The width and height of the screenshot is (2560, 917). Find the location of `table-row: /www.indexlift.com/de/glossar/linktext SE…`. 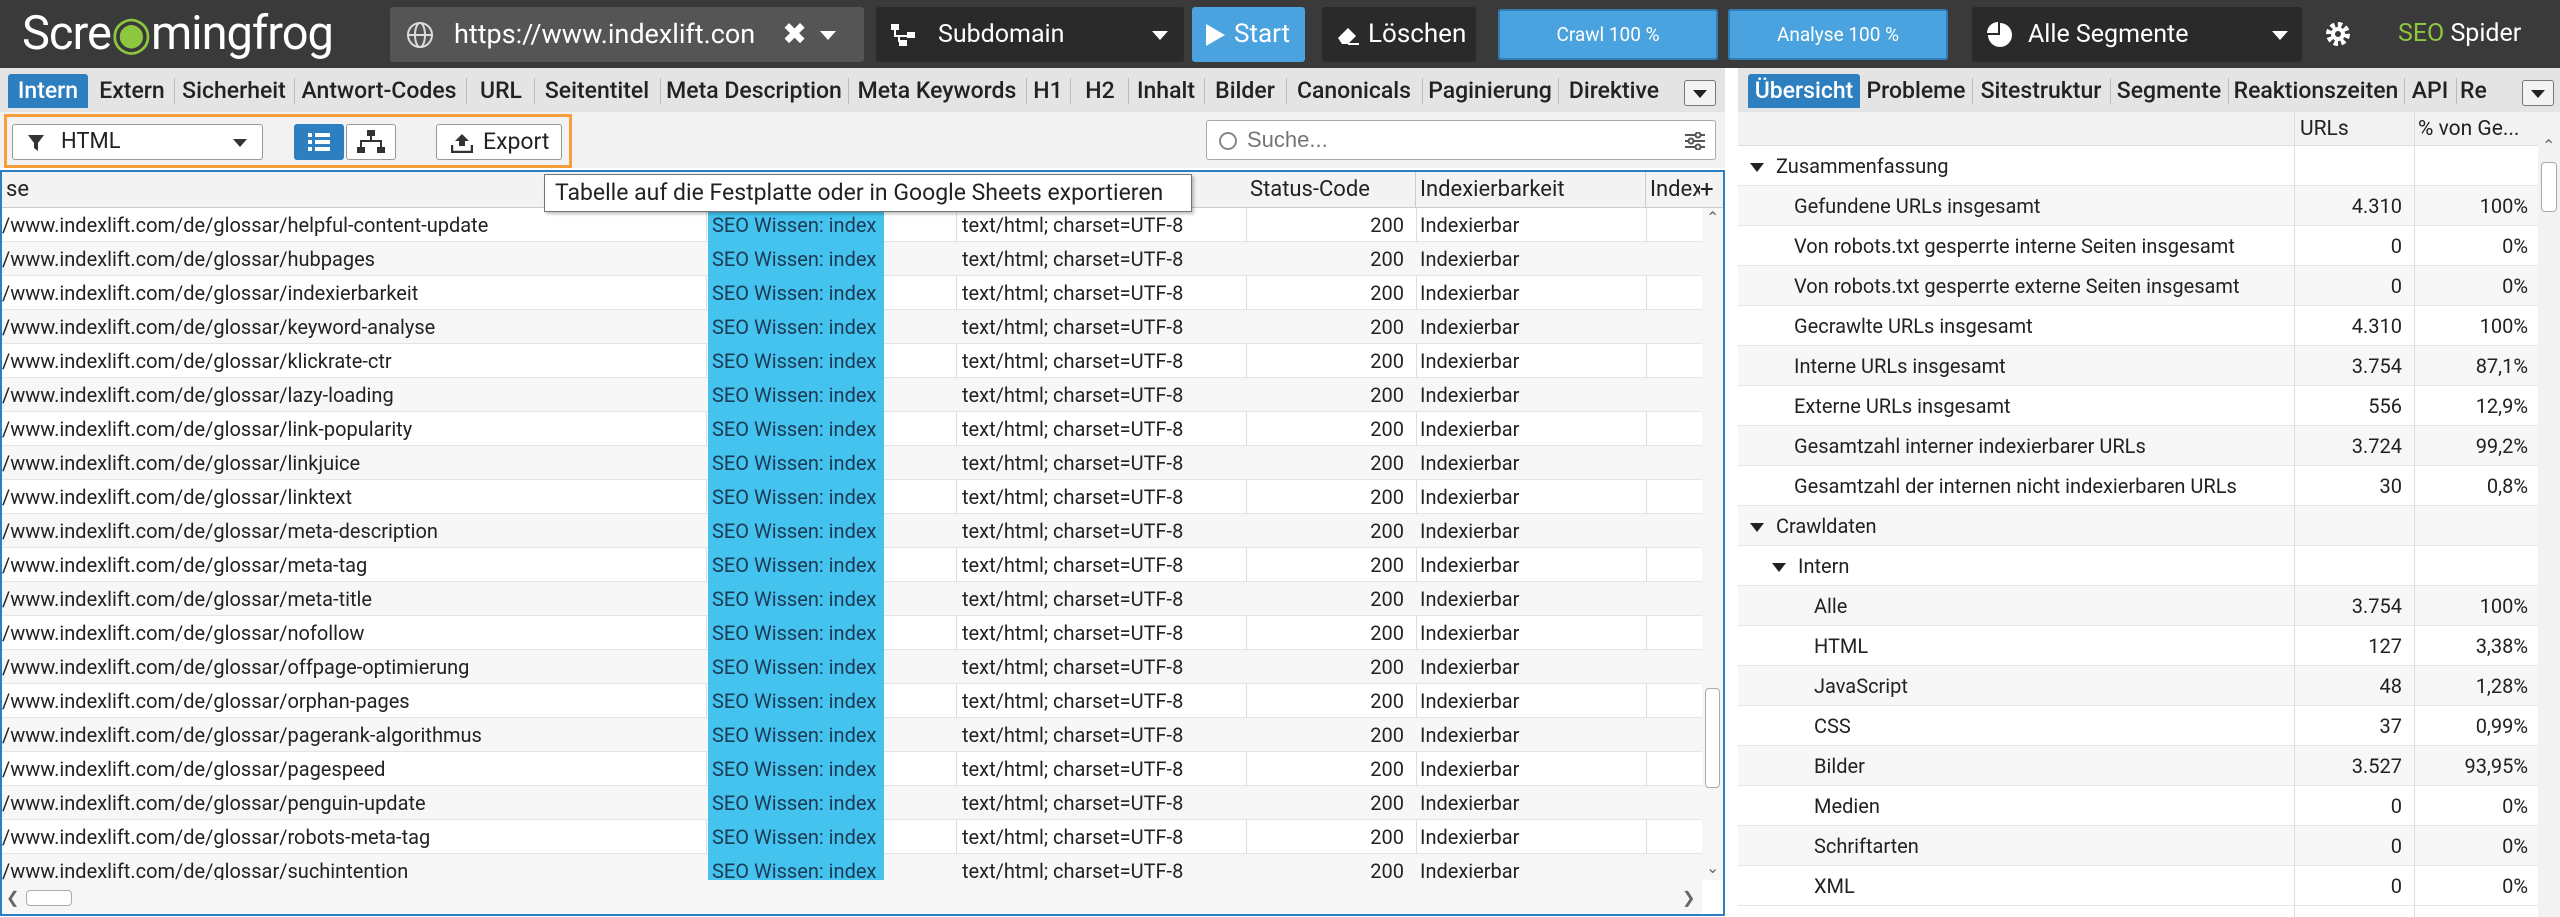

table-row: /www.indexlift.com/de/glossar/linktext SE… is located at coordinates (852, 497).